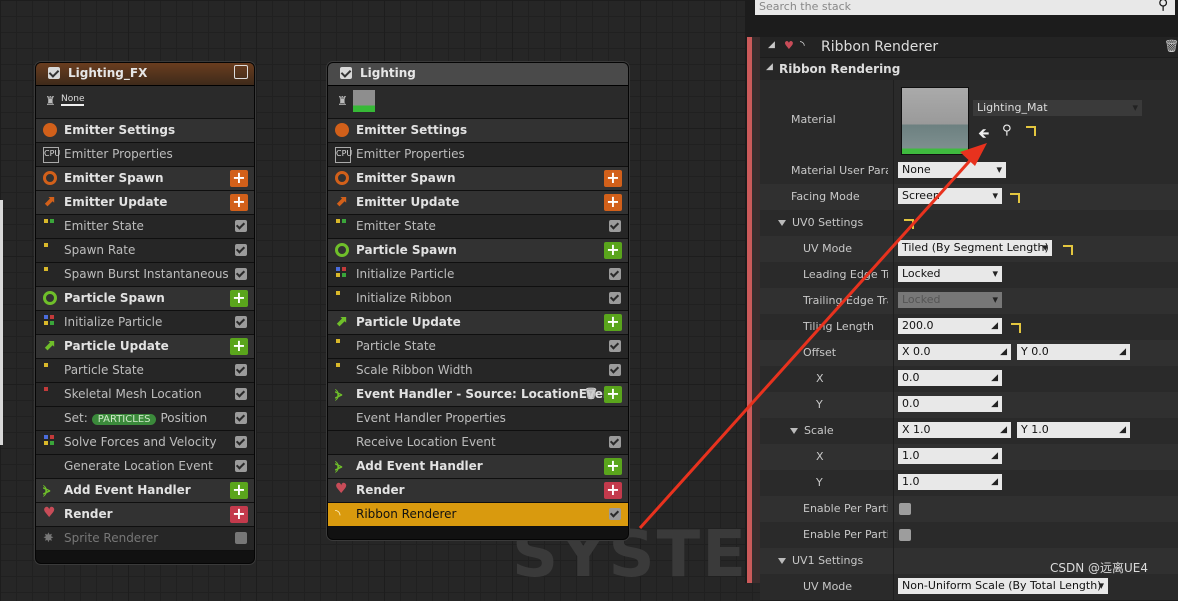  Describe the element at coordinates (478, 74) in the screenshot. I see `emitter-header: Lighting` at that location.